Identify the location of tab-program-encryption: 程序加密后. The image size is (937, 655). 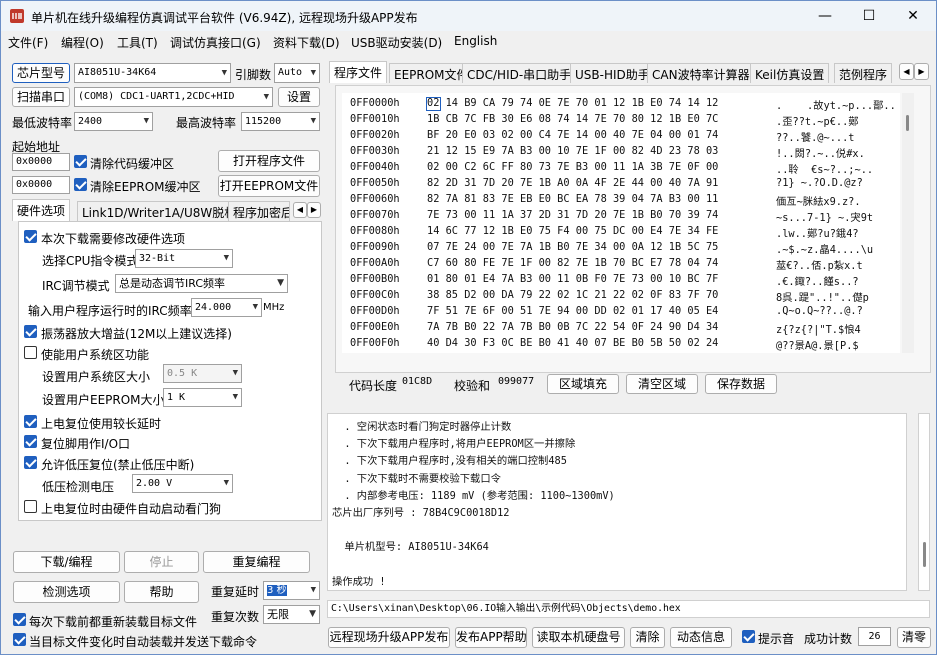
(259, 211).